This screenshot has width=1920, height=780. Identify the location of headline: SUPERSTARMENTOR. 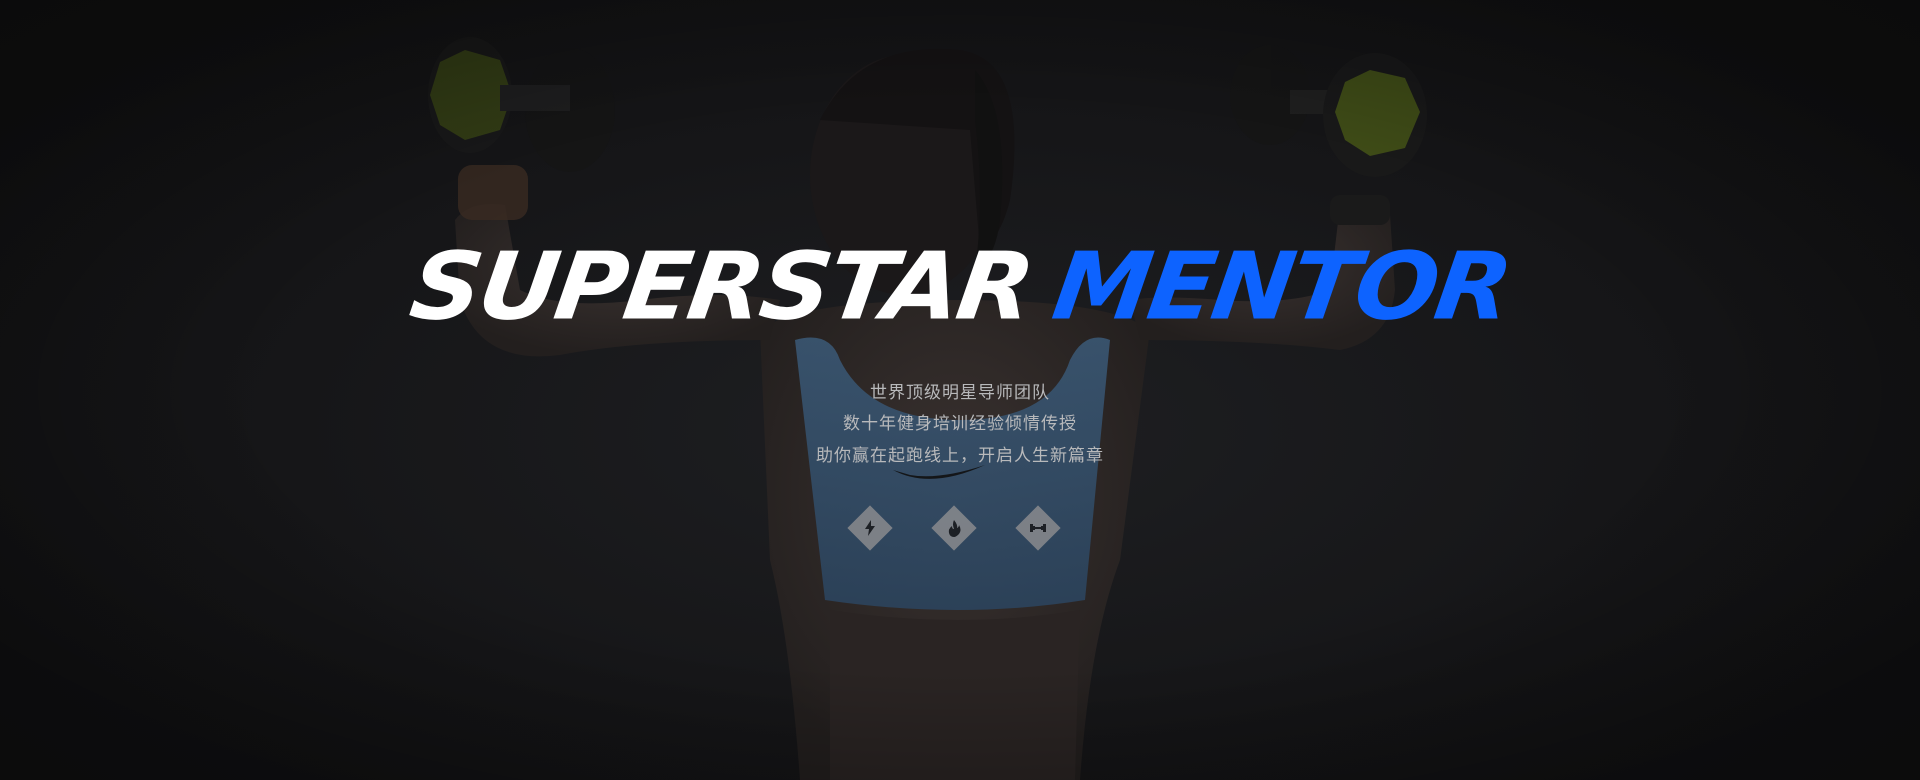
(960, 287).